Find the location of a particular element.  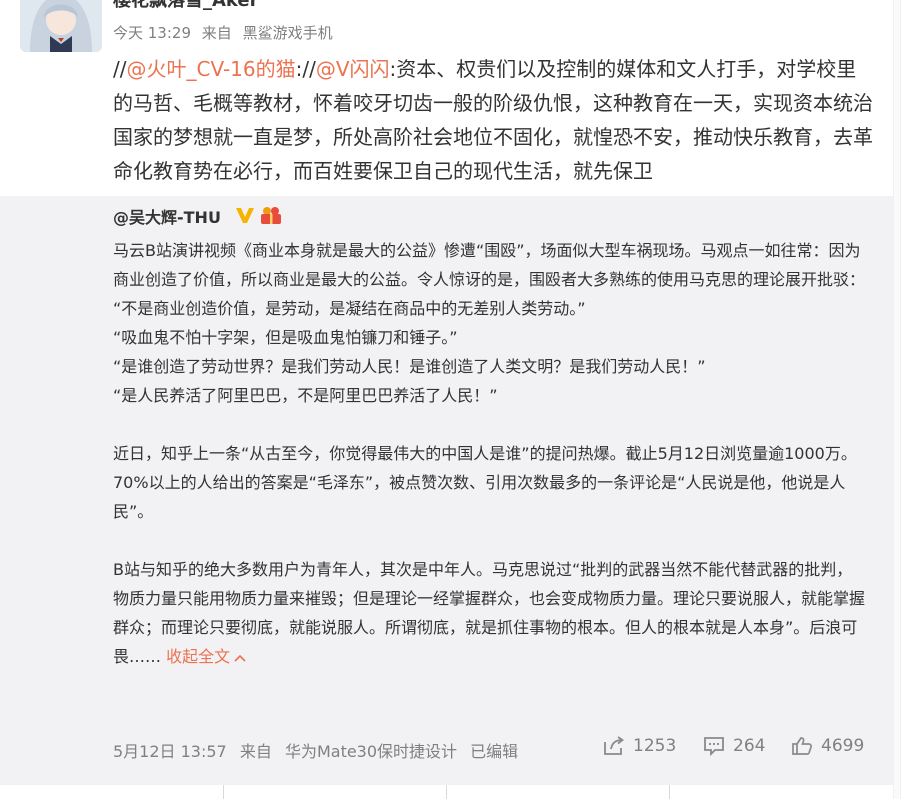

retweet-time: 5月12日 13:57 is located at coordinates (170, 751).